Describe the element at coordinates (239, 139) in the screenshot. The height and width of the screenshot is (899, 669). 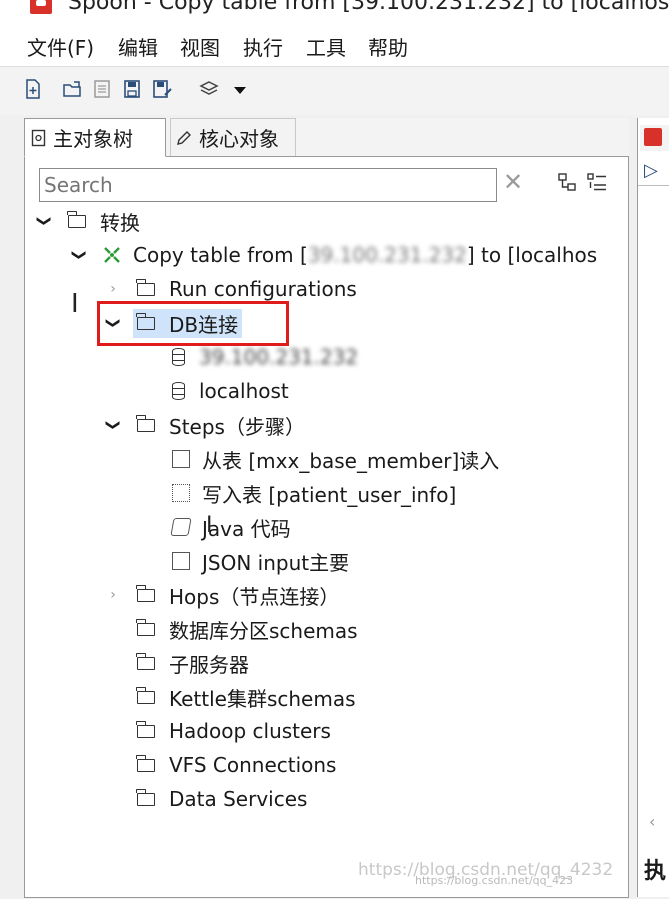
I see `tab-core-label: 核心对象` at that location.